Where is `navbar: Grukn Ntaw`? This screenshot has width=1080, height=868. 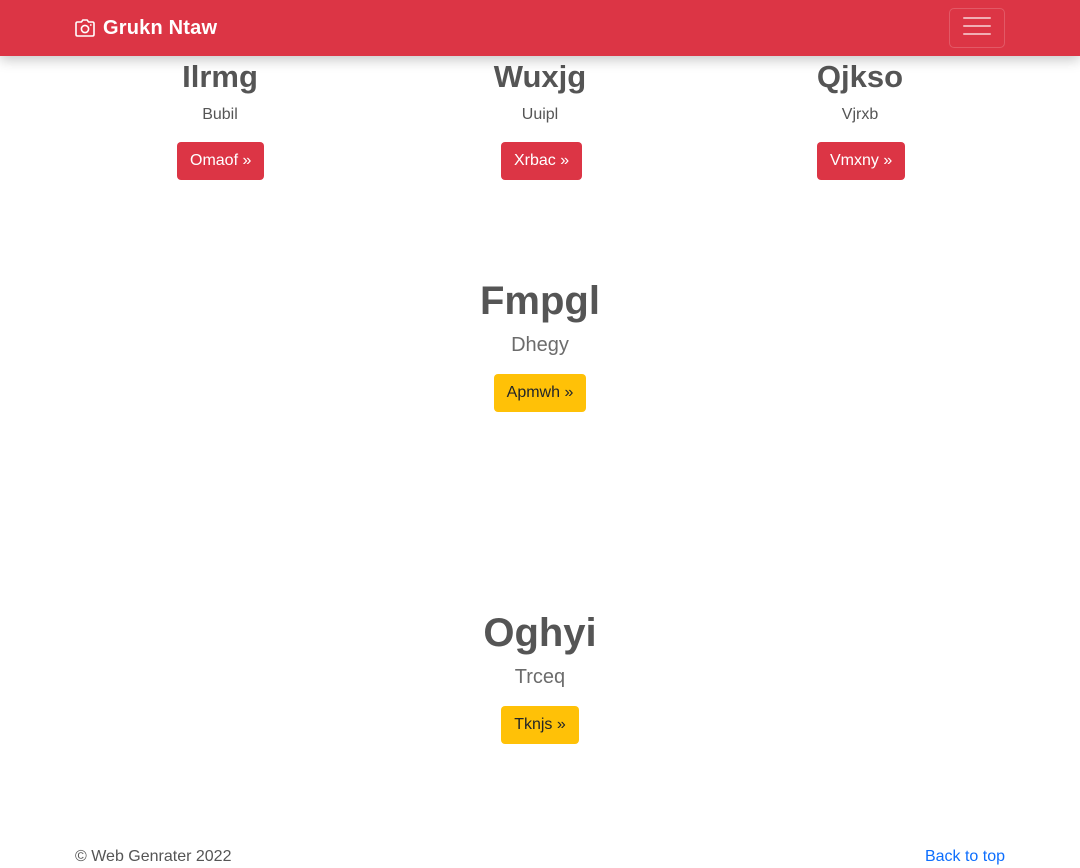 navbar: Grukn Ntaw is located at coordinates (540, 28).